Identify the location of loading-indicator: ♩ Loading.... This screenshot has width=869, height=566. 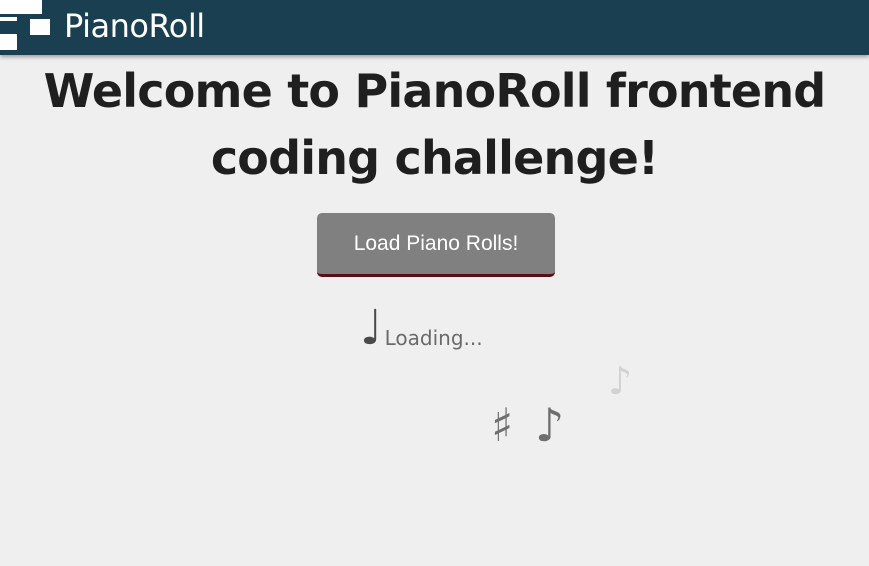
(421, 326).